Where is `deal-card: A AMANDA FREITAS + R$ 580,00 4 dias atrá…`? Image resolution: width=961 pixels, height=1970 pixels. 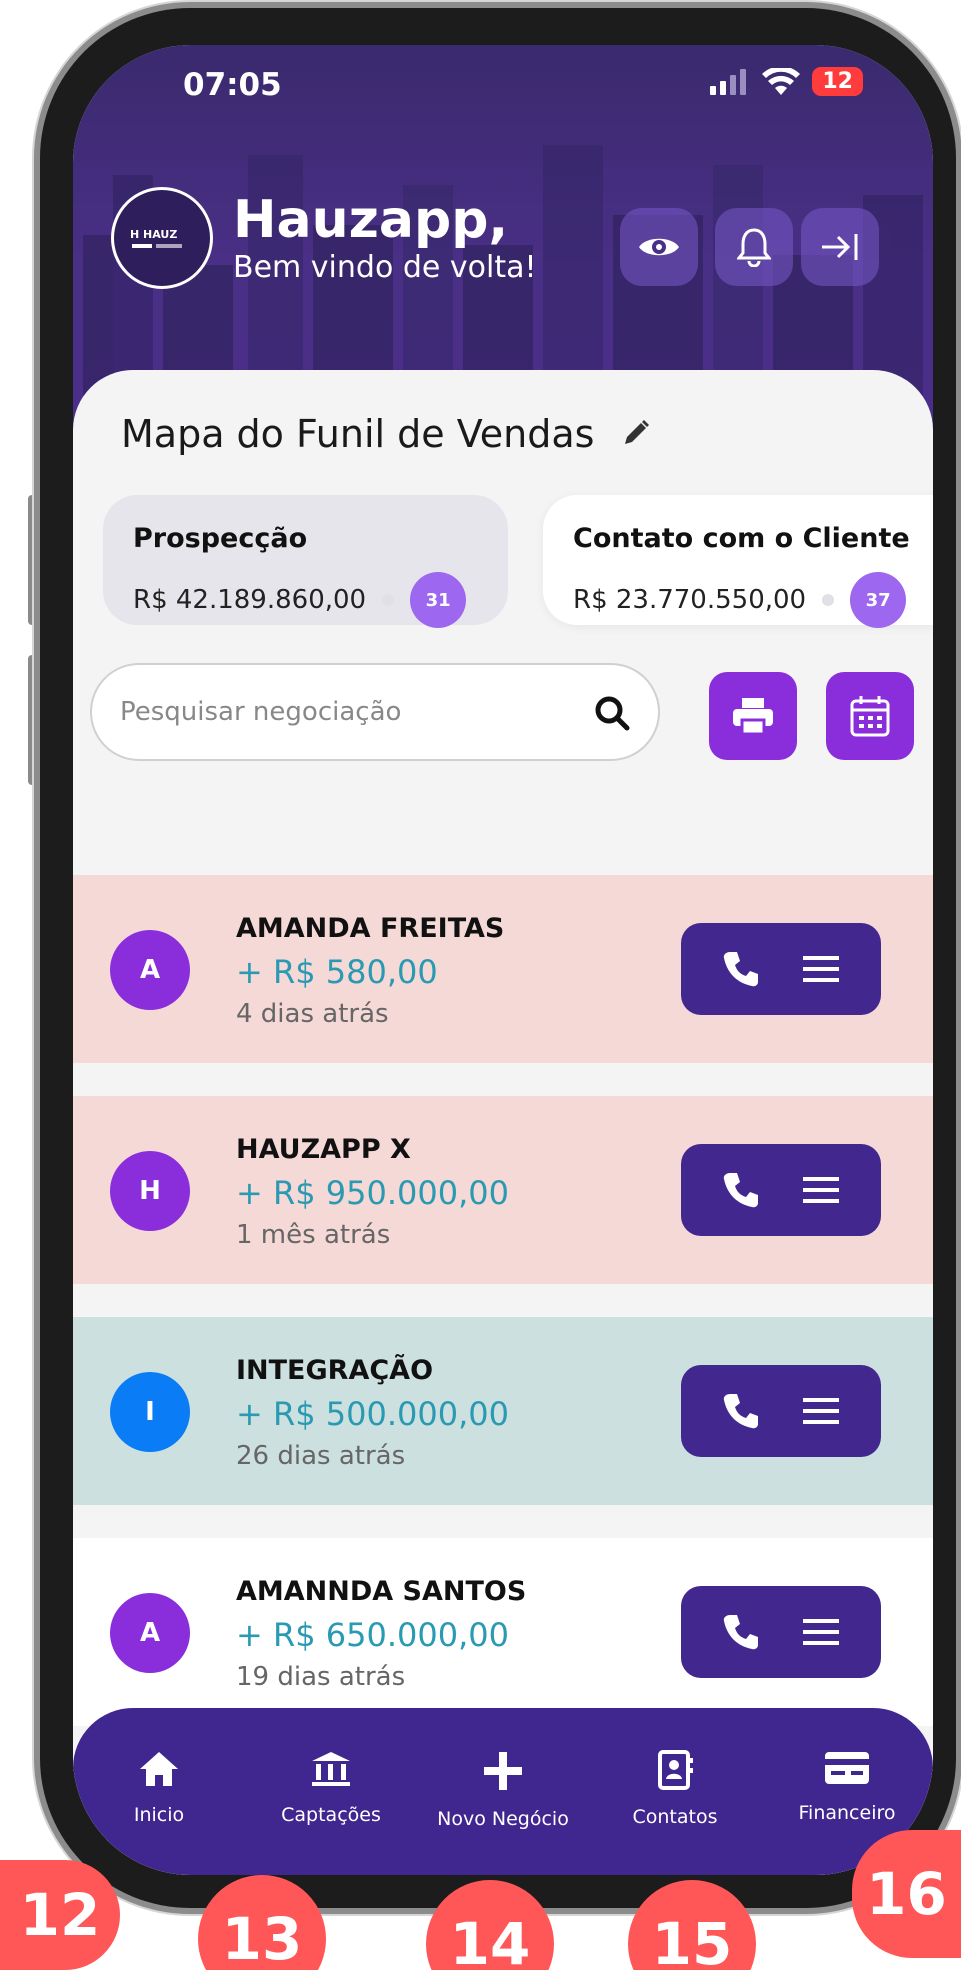 deal-card: A AMANDA FREITAS + R$ 580,00 4 dias atrá… is located at coordinates (503, 969).